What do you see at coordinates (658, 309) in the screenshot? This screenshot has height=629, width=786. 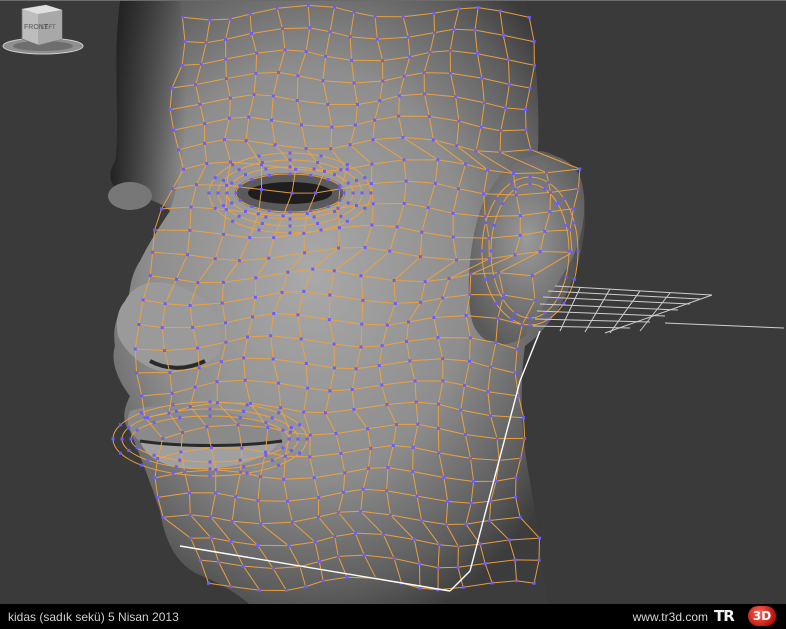 I see `ground-grid` at bounding box center [658, 309].